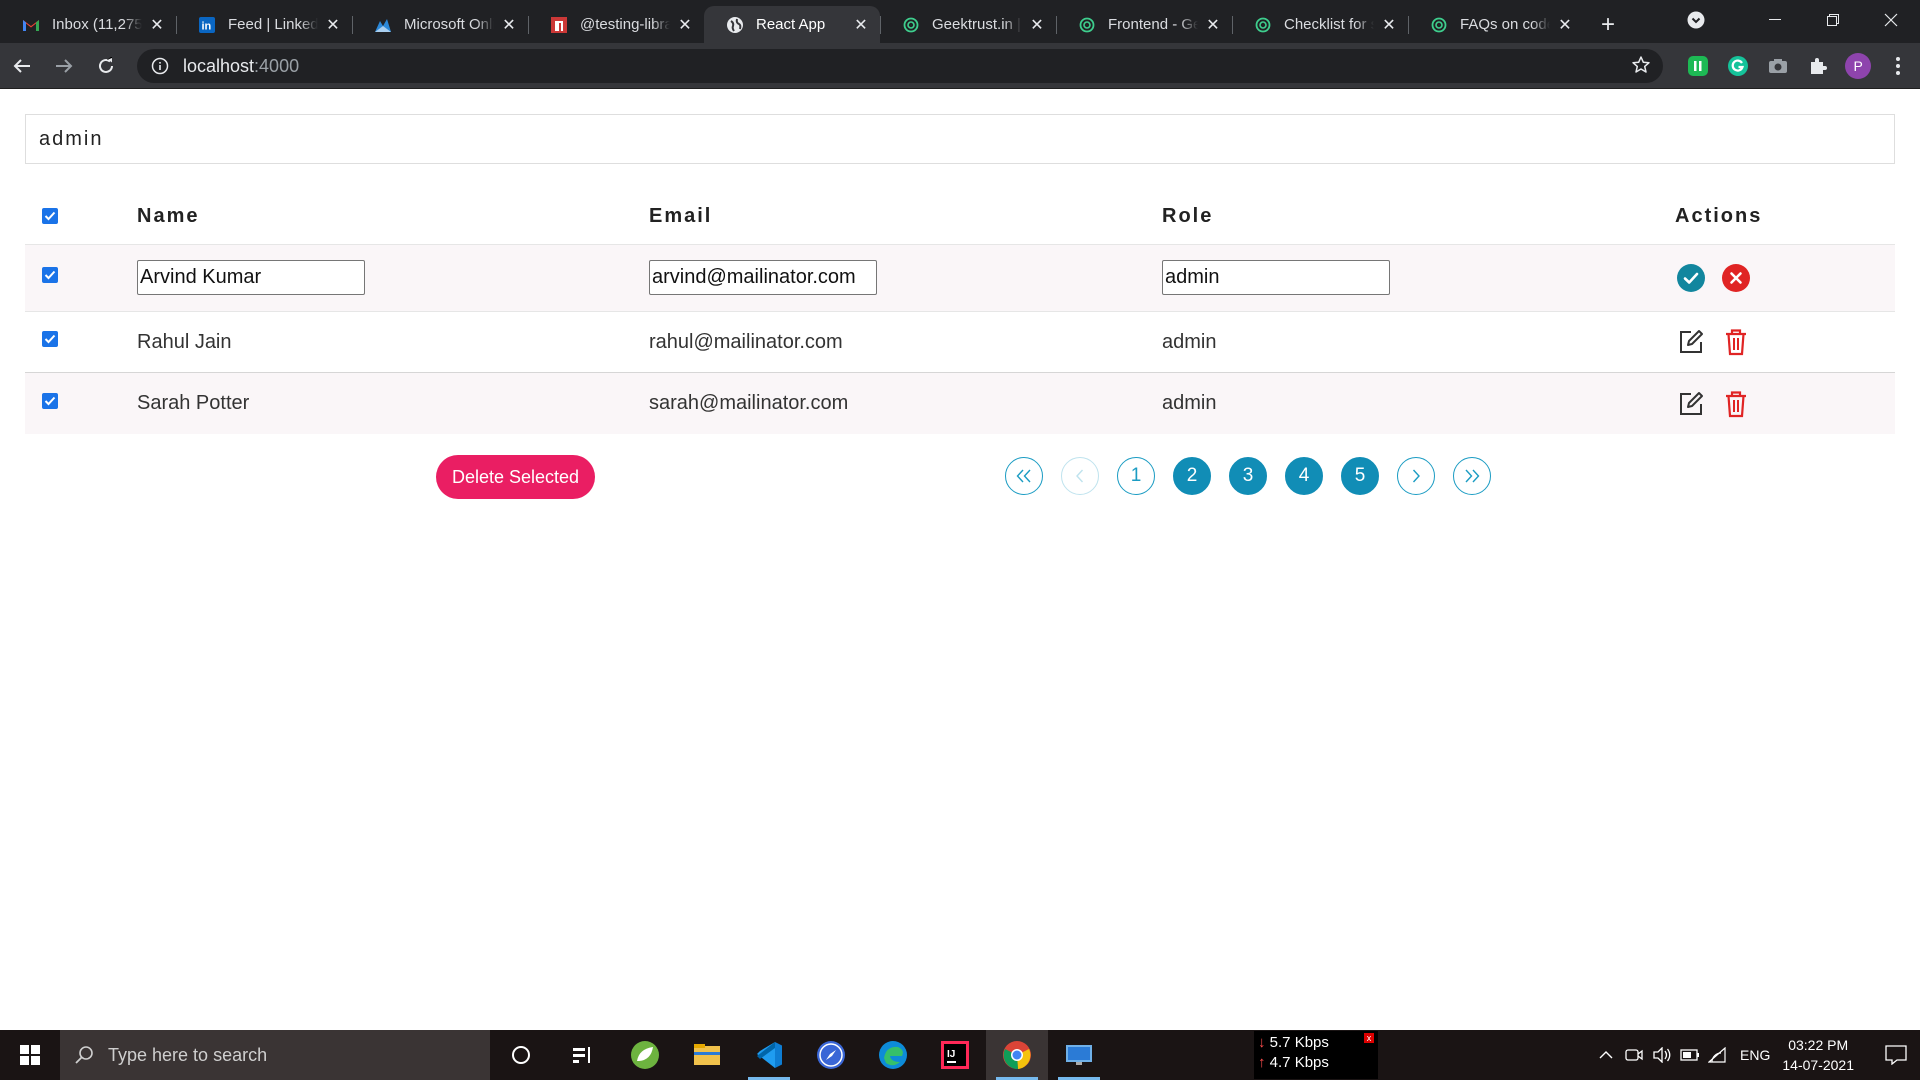 This screenshot has width=1920, height=1080. What do you see at coordinates (30, 1055) in the screenshot?
I see `windows-start-button` at bounding box center [30, 1055].